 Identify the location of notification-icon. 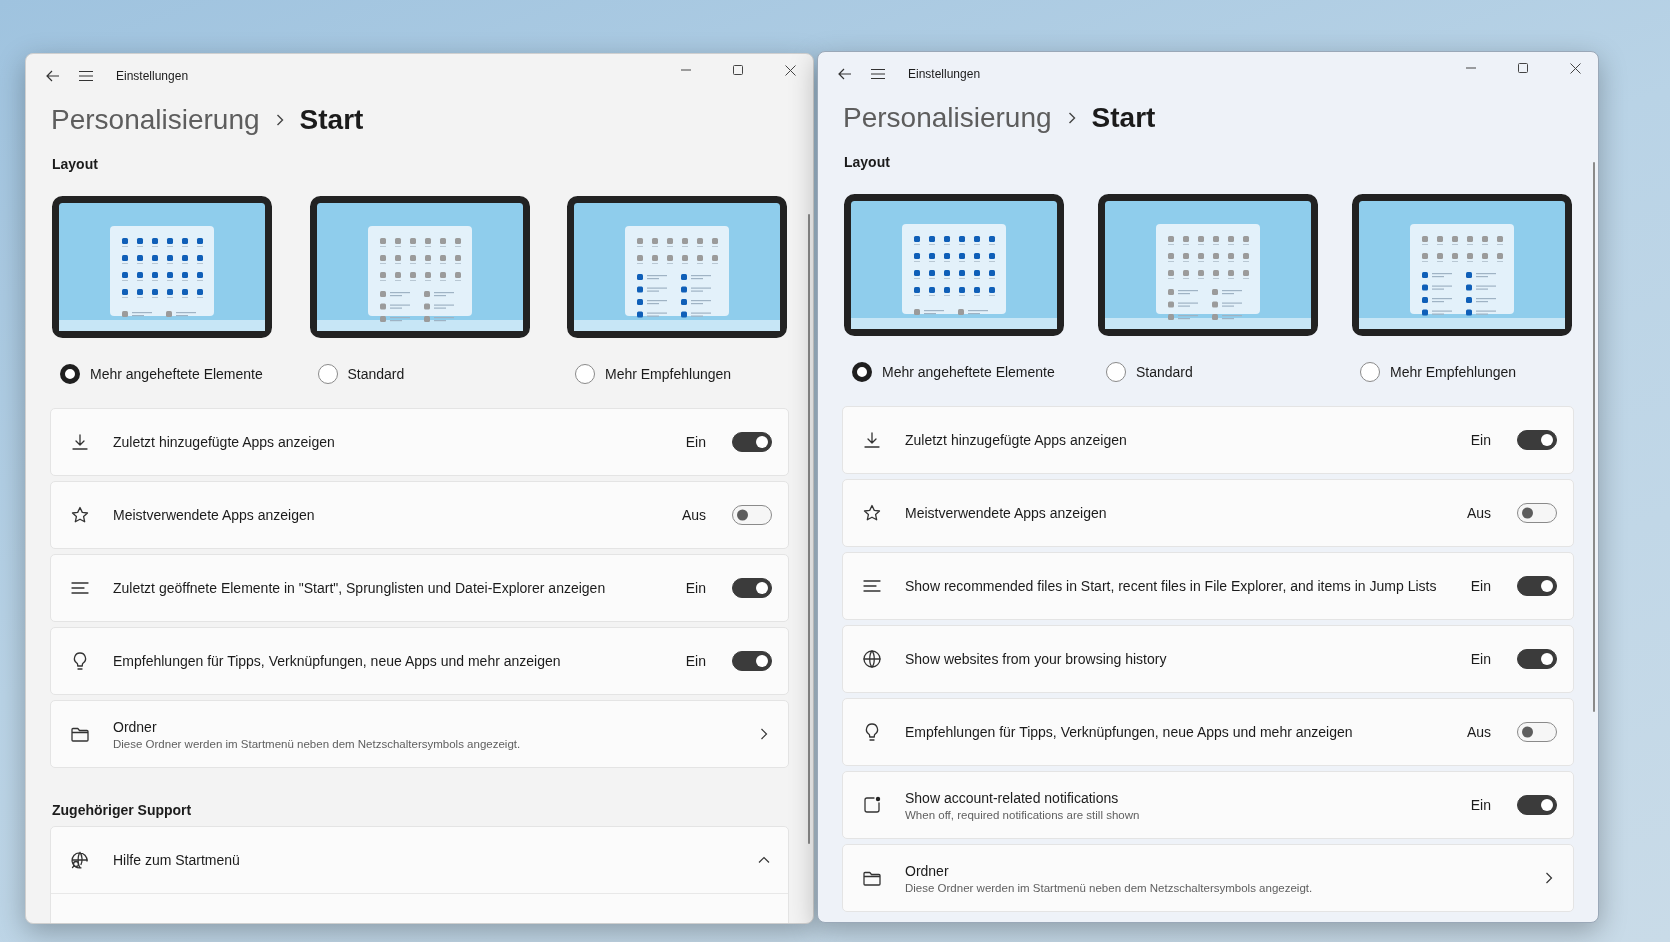
(872, 805).